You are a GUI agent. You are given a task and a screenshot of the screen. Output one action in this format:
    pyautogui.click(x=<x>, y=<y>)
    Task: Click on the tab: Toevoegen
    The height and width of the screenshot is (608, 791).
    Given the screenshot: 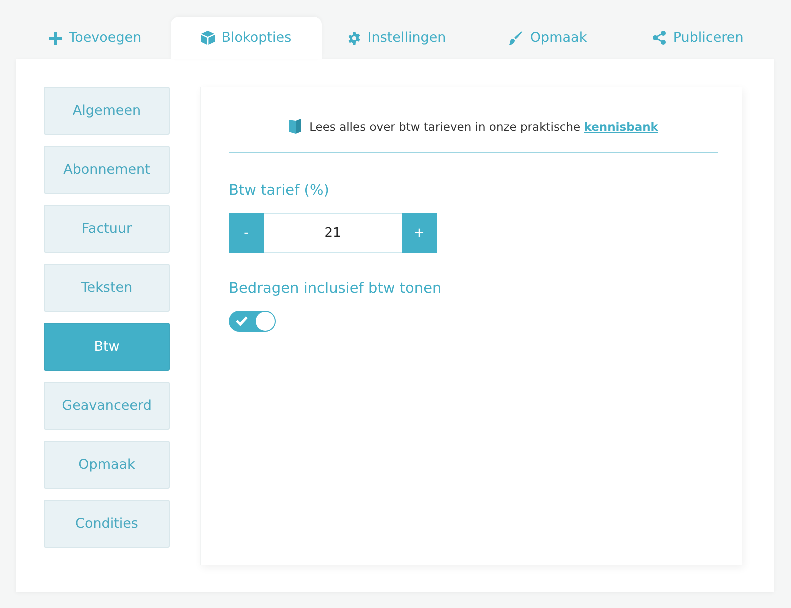 What is the action you would take?
    pyautogui.click(x=95, y=38)
    